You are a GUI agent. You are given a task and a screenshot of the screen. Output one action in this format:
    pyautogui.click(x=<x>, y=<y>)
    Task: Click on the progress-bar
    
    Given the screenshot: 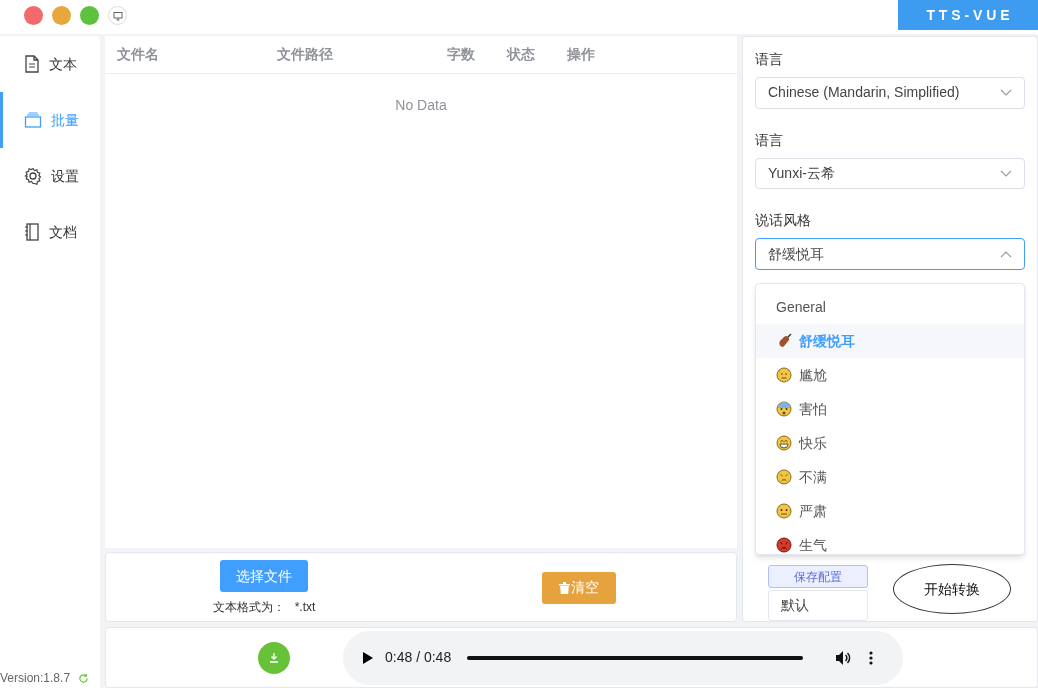 What is the action you would take?
    pyautogui.click(x=635, y=657)
    